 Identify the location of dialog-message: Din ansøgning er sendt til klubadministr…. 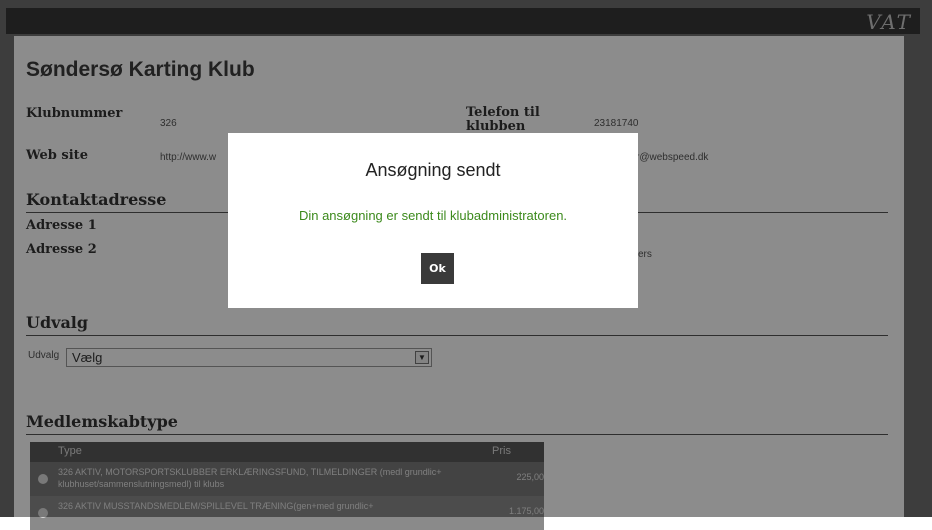
(433, 215).